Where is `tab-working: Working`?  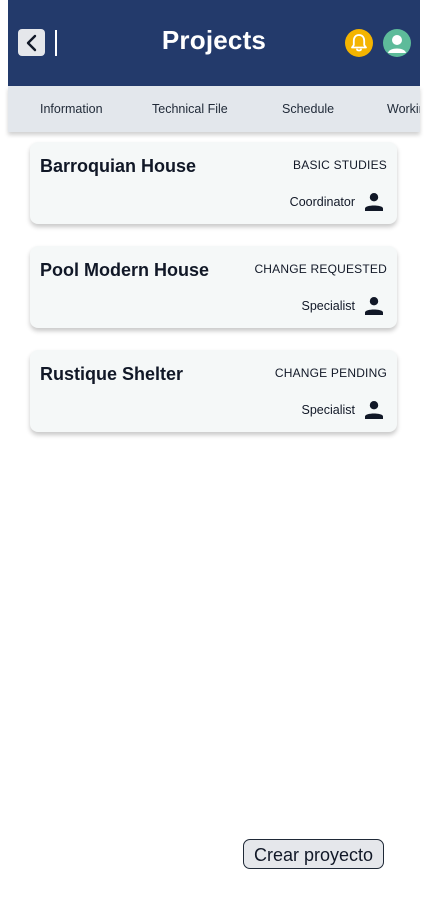 tab-working: Working is located at coordinates (403, 109).